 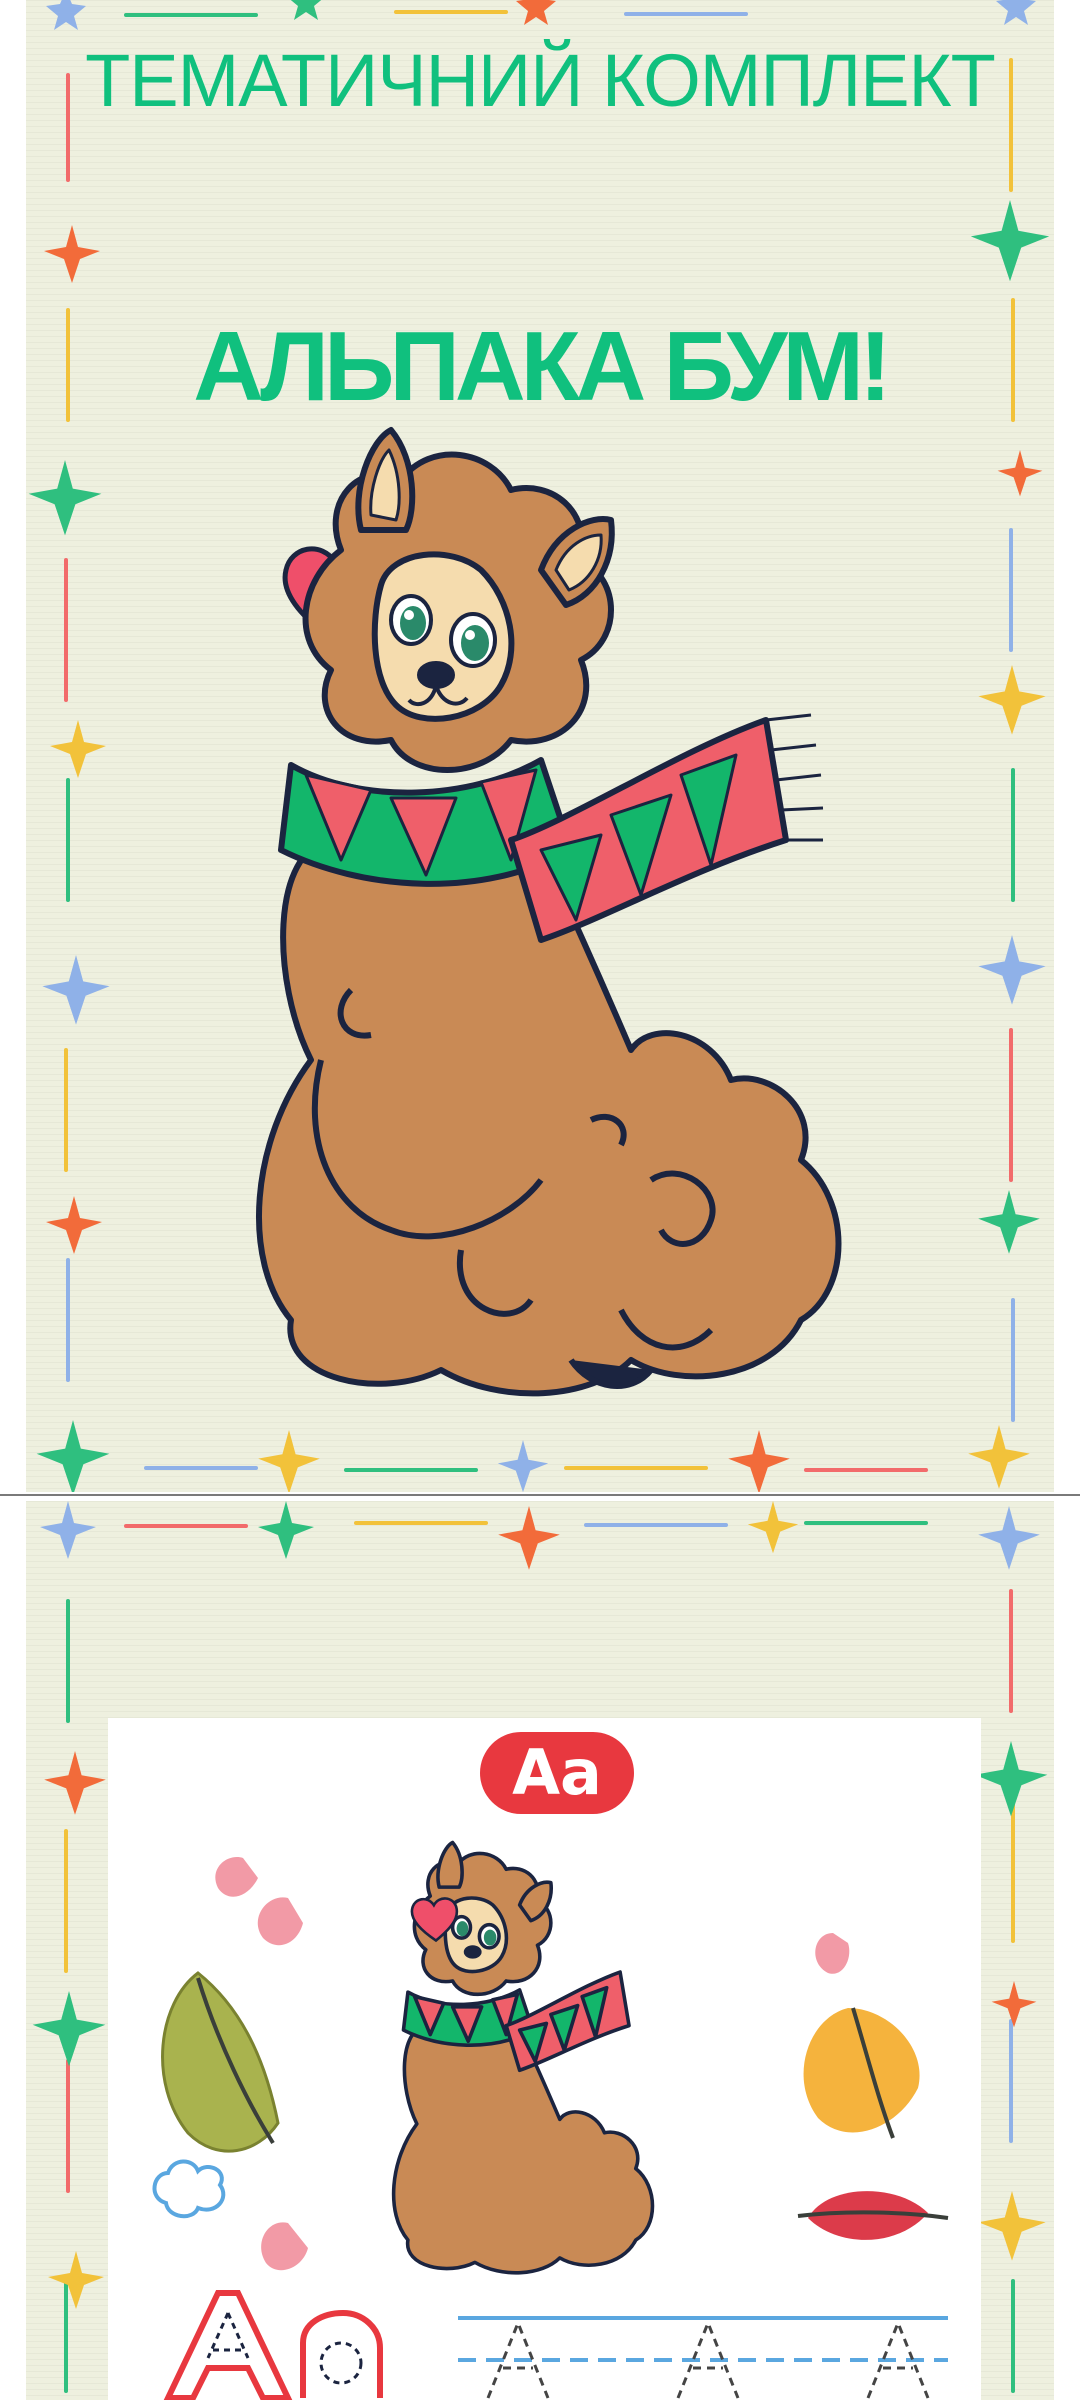 What do you see at coordinates (540, 1495) in the screenshot?
I see `page-divider` at bounding box center [540, 1495].